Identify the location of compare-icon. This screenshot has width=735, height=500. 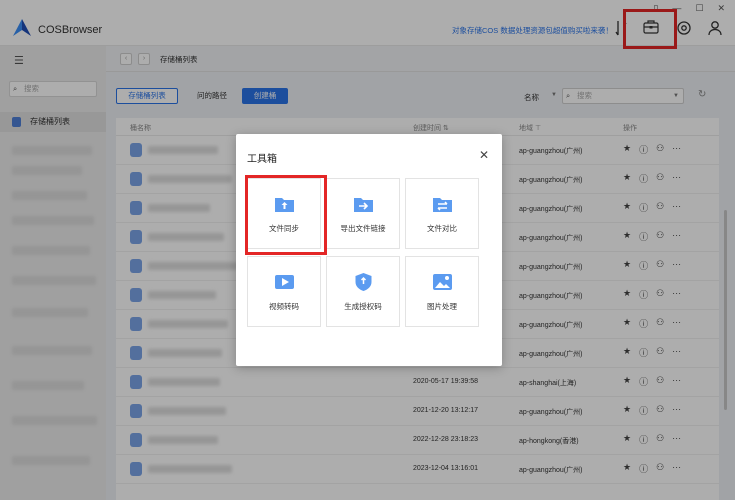
(442, 205).